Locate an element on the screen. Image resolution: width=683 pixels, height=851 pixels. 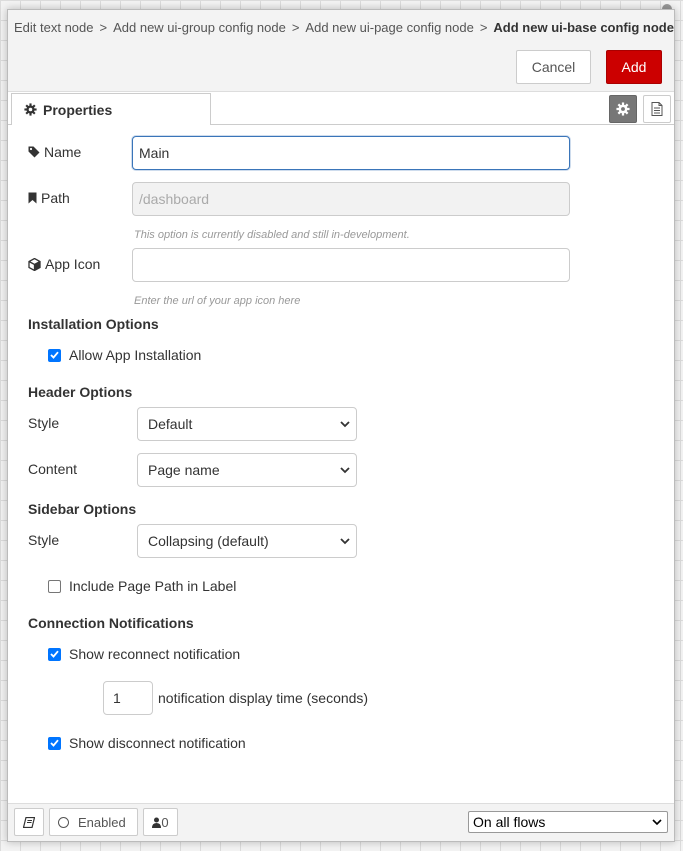
header-style-label: Style is located at coordinates (44, 423).